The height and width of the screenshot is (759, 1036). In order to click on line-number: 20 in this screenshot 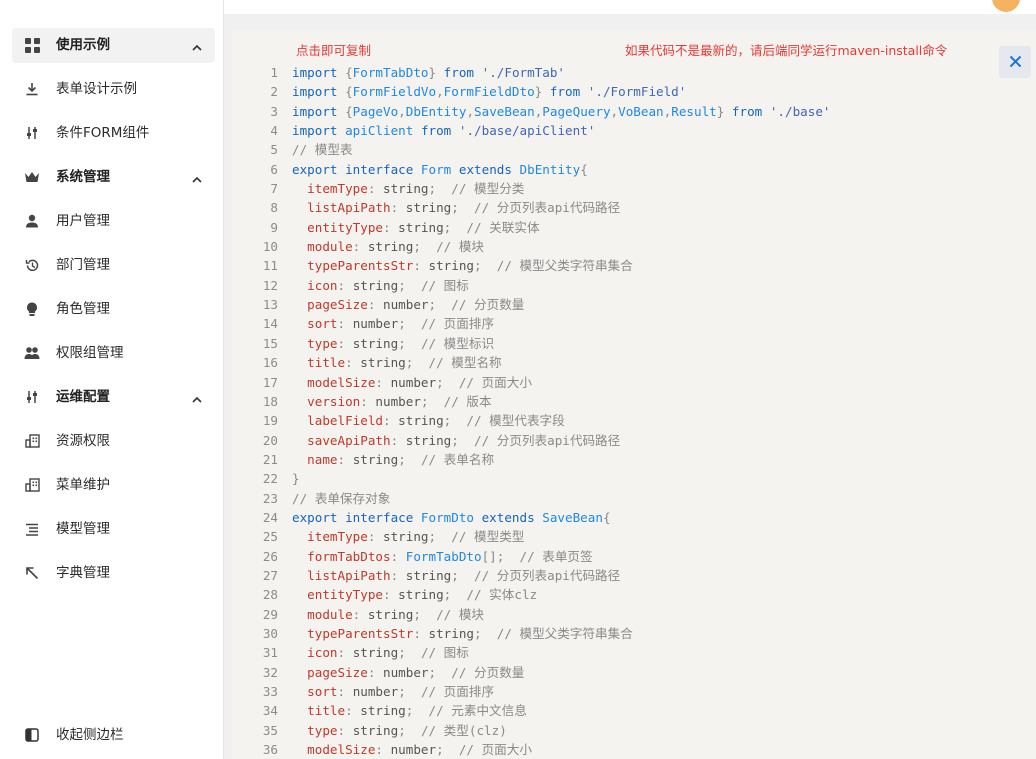, I will do `click(270, 440)`.